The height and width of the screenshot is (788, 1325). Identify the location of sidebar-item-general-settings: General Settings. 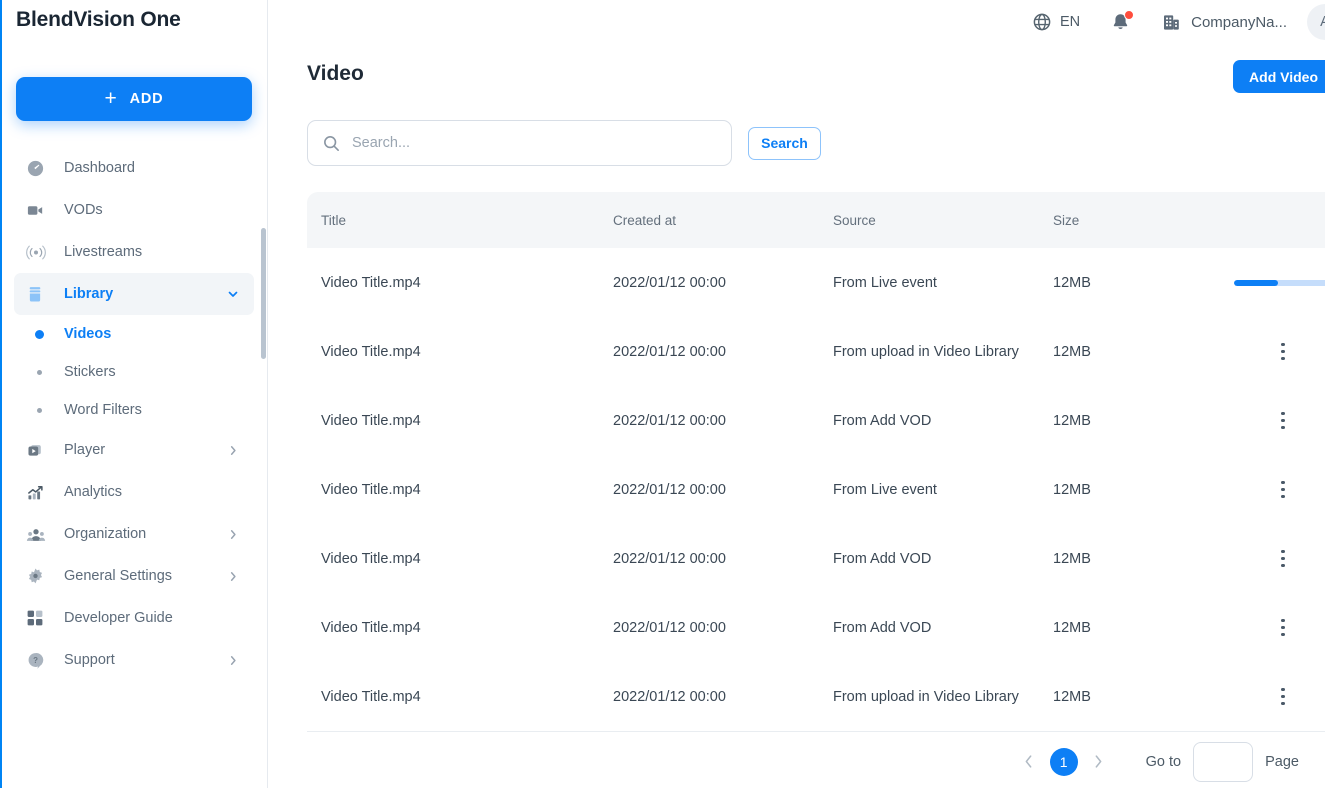
(134, 576).